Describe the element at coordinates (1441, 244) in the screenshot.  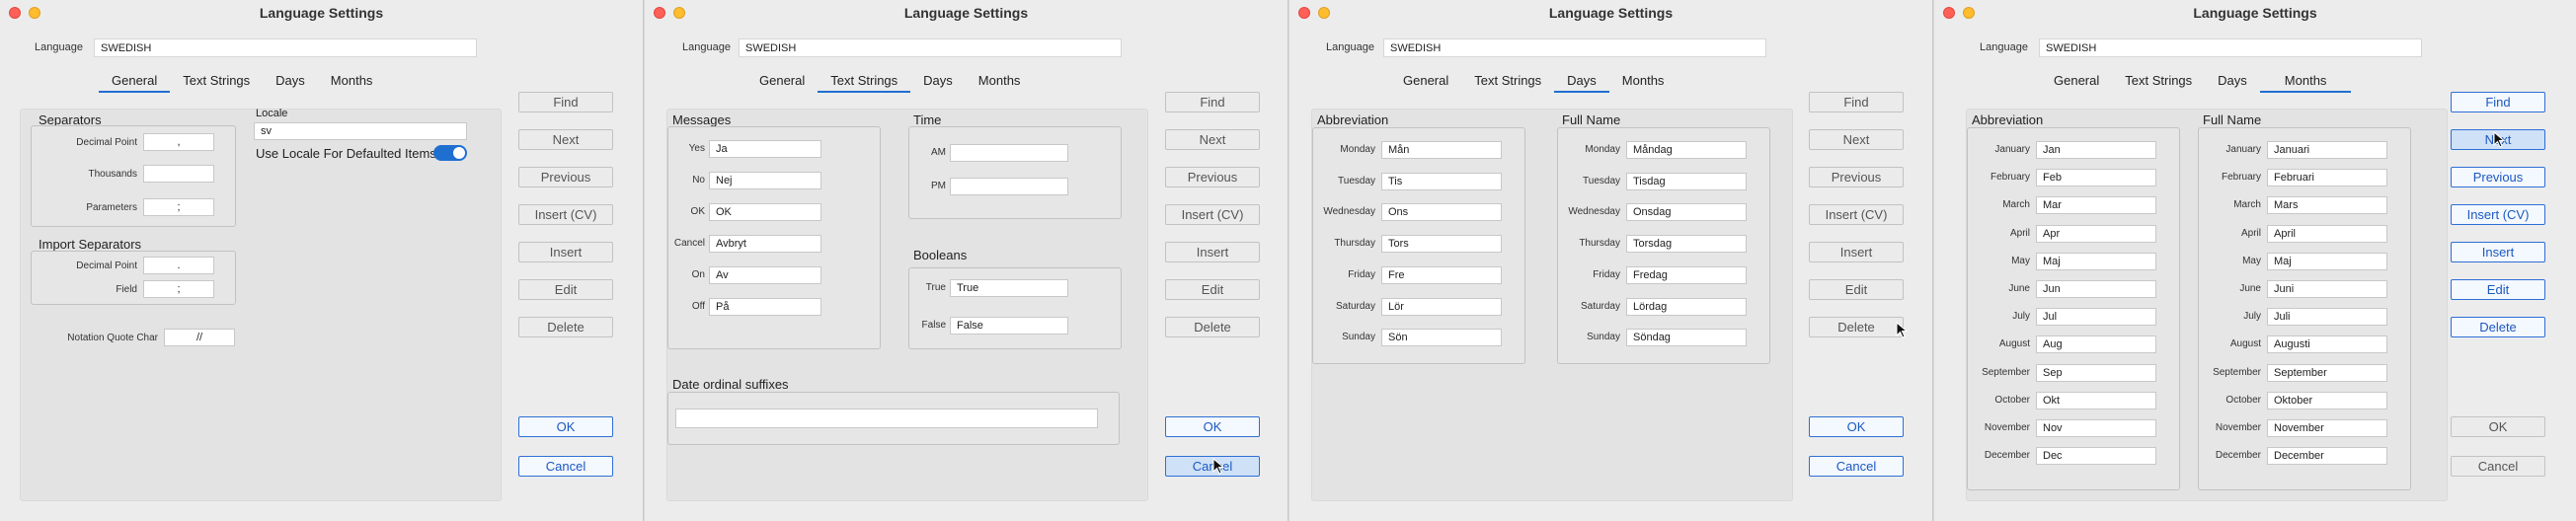
I see `days-abbr-field: Tors` at that location.